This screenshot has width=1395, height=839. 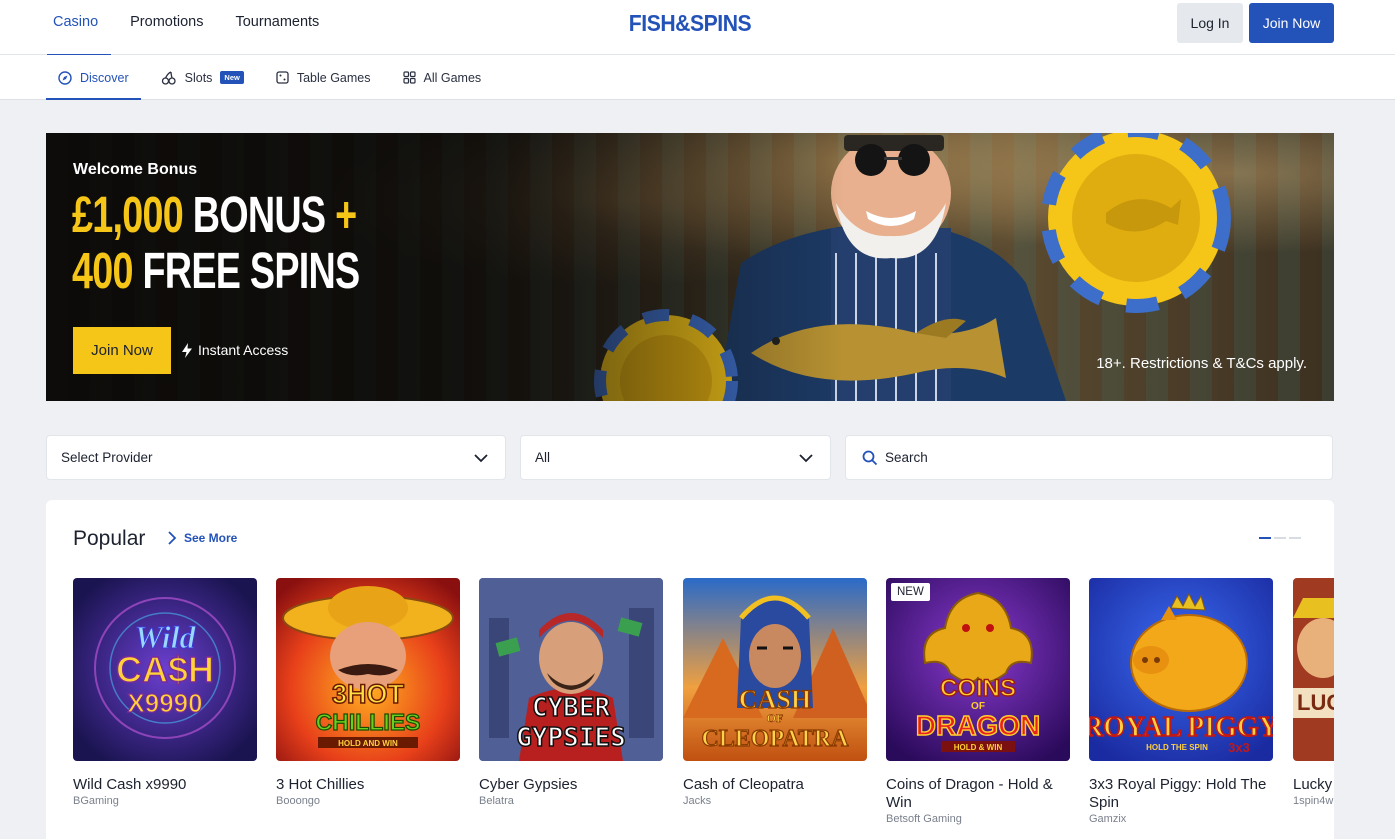 I want to click on game-title: Cyber Gypsies, so click(x=571, y=785).